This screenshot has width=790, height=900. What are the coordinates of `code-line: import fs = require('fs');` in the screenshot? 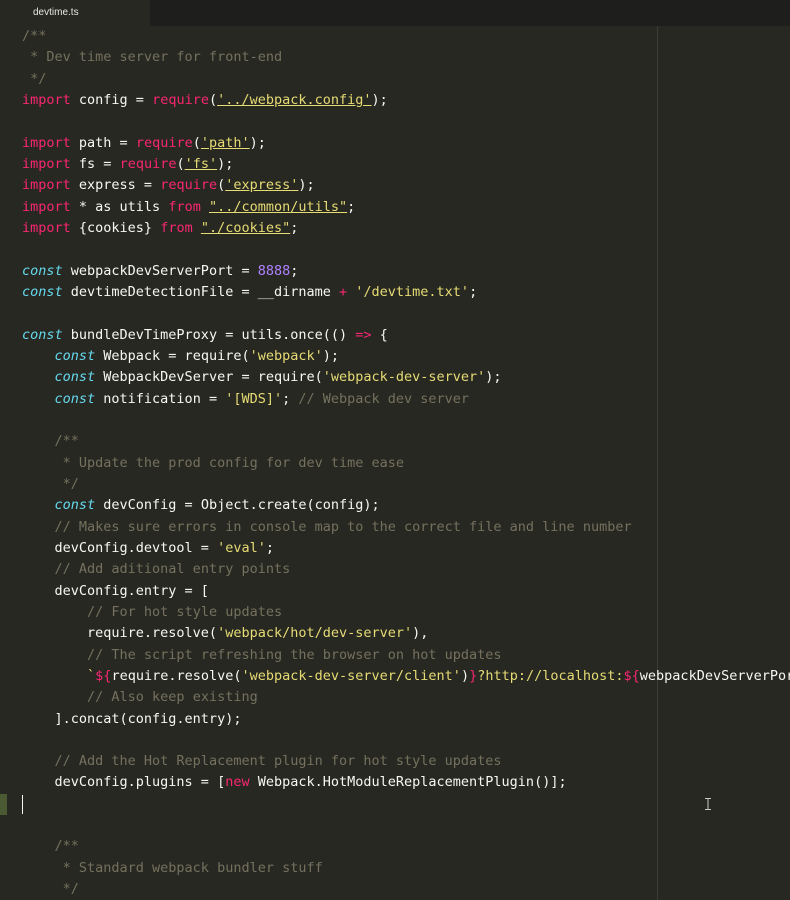 It's located at (406, 164).